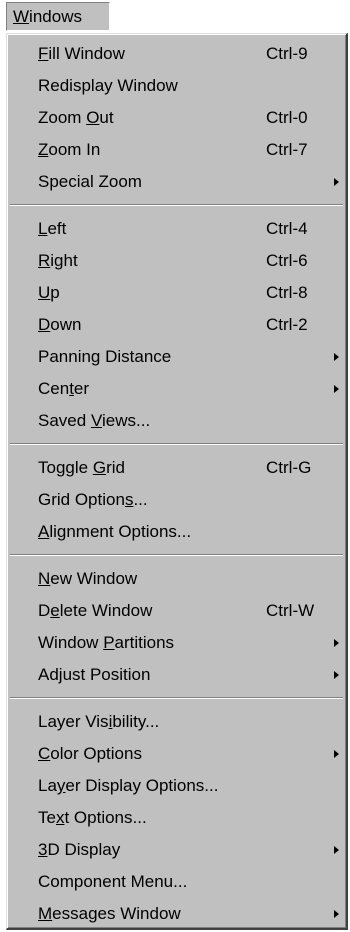 Image resolution: width=350 pixels, height=932 pixels. Describe the element at coordinates (176, 357) in the screenshot. I see `menu-item-panning-distance: Panning Distance` at that location.